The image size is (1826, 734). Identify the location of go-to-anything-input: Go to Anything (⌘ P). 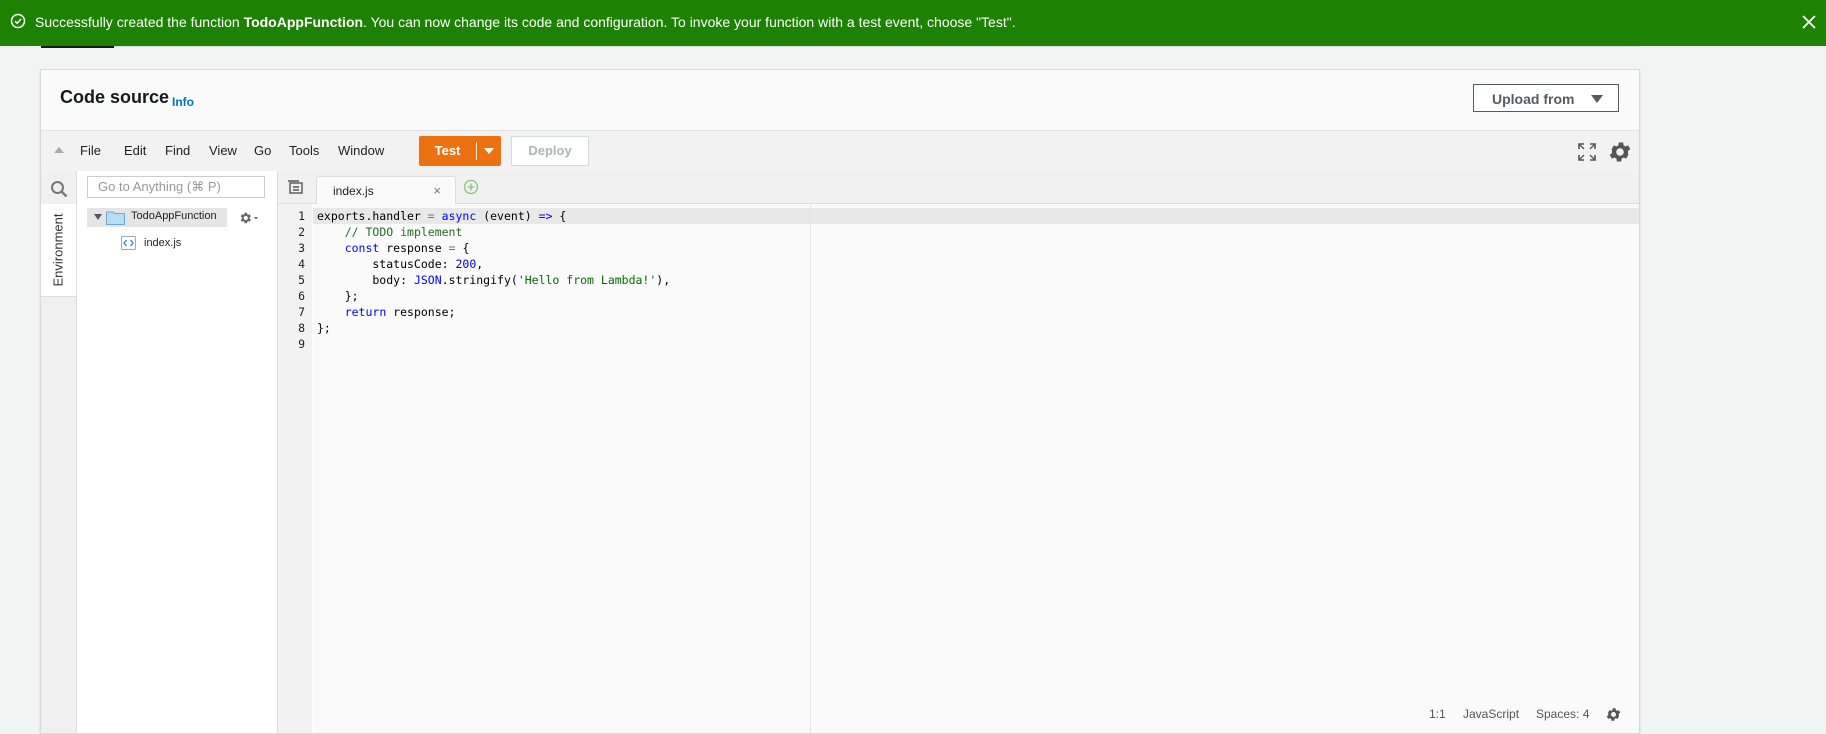
(176, 187).